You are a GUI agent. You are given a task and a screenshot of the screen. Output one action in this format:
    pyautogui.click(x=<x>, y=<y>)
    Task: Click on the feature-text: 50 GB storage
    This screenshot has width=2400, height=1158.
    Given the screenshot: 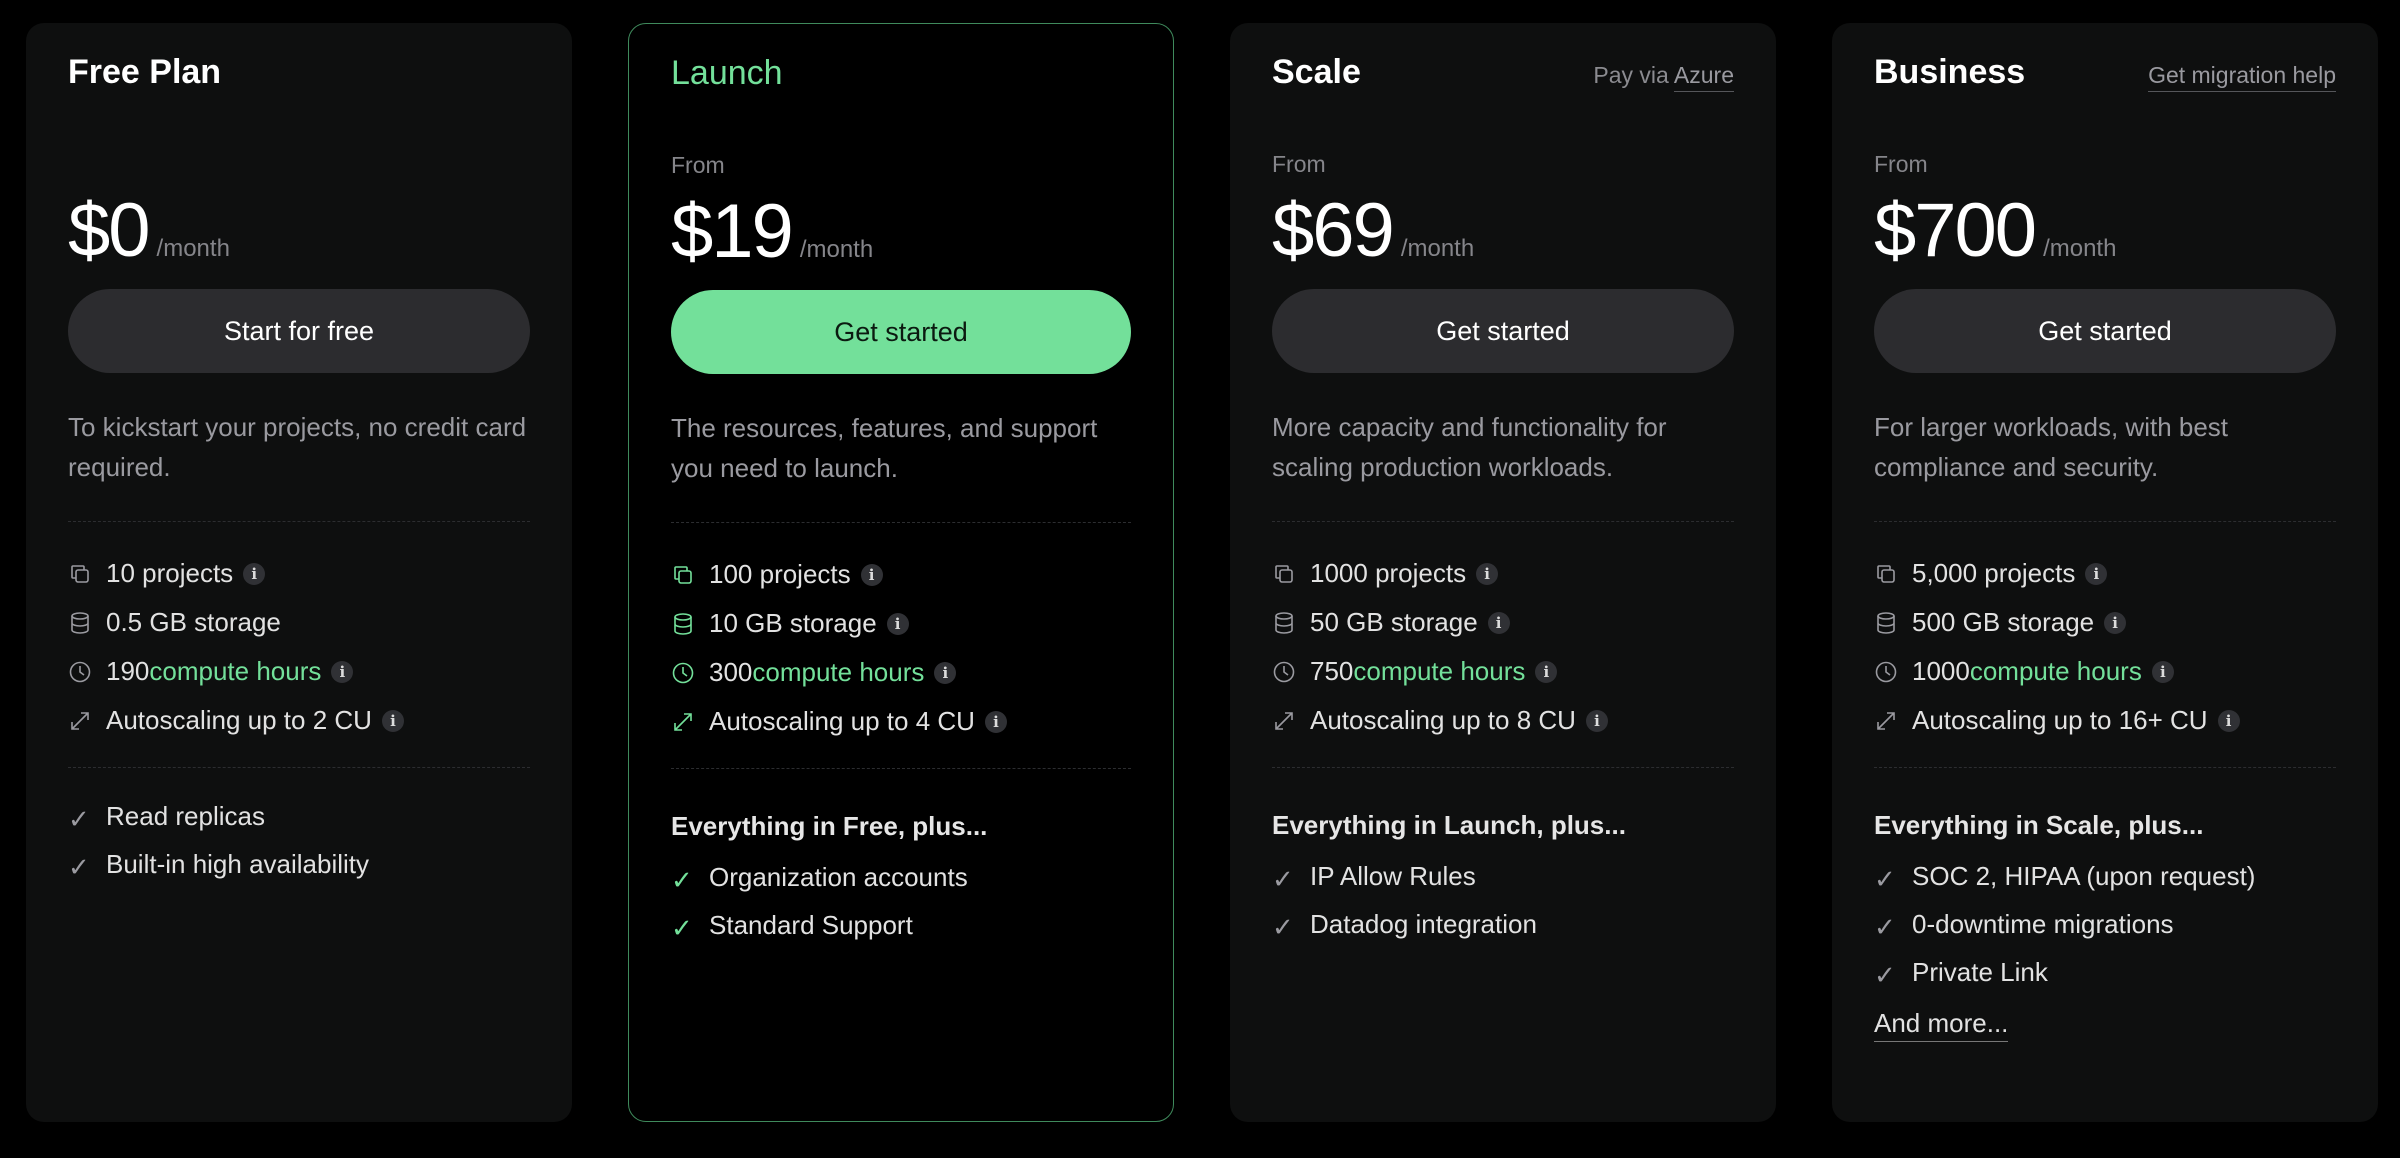 What is the action you would take?
    pyautogui.click(x=1394, y=622)
    